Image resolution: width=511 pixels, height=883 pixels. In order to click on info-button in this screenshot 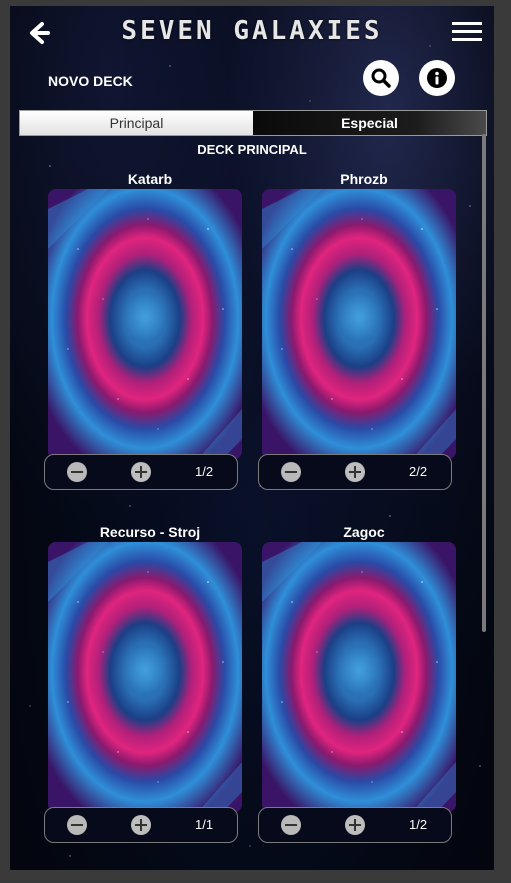, I will do `click(437, 78)`.